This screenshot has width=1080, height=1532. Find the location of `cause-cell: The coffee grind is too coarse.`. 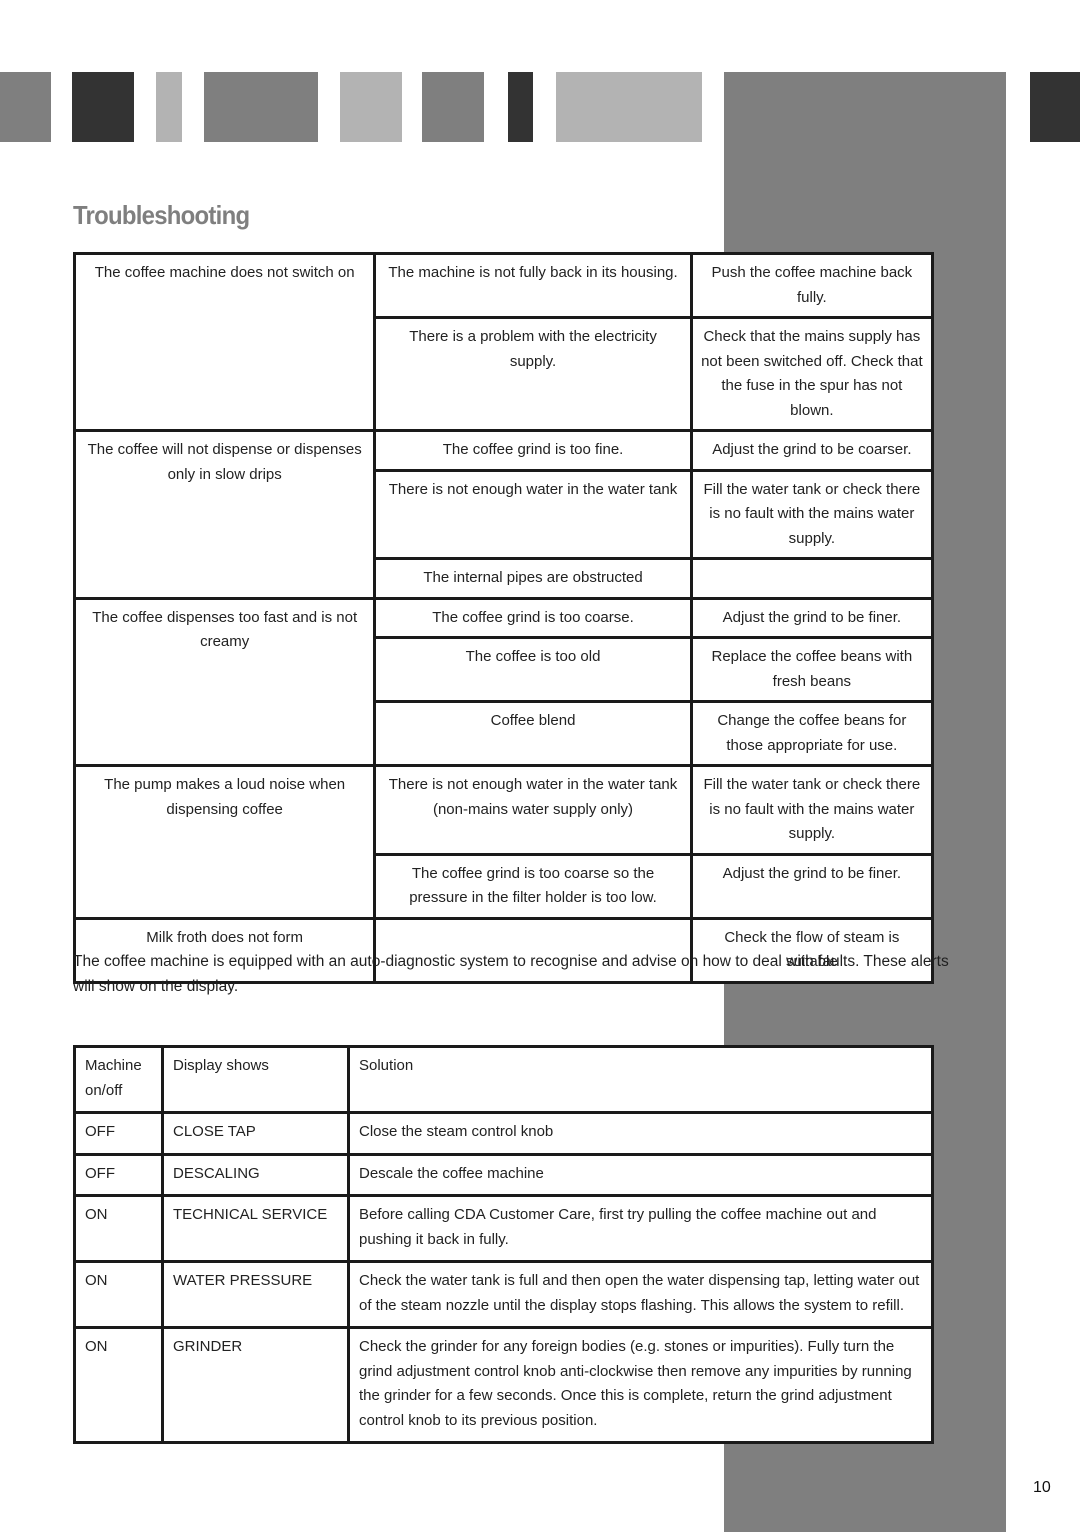

cause-cell: The coffee grind is too coarse. is located at coordinates (533, 617).